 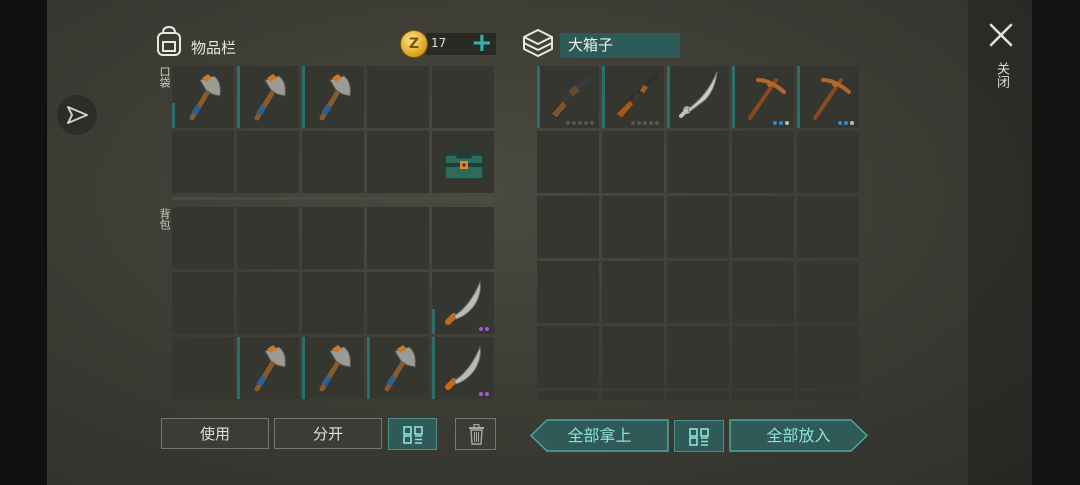 I want to click on backpack-label: 背包, so click(x=164, y=219).